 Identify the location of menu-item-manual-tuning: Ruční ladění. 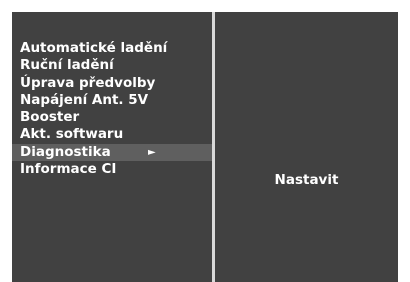
(112, 65).